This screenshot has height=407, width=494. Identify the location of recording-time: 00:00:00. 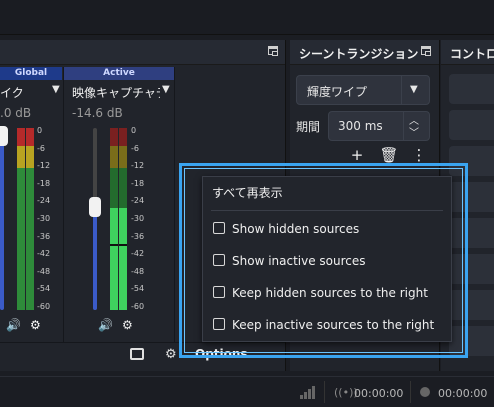
(463, 393).